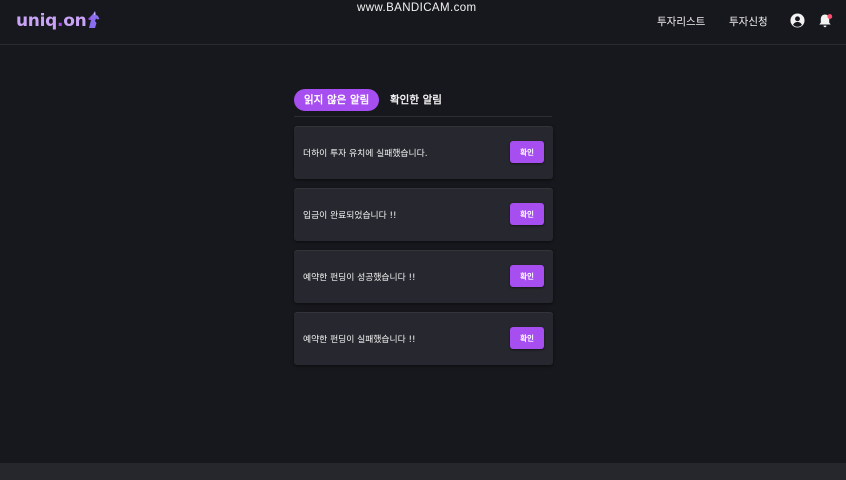 This screenshot has height=480, width=846. I want to click on user-circle-icon, so click(797, 20).